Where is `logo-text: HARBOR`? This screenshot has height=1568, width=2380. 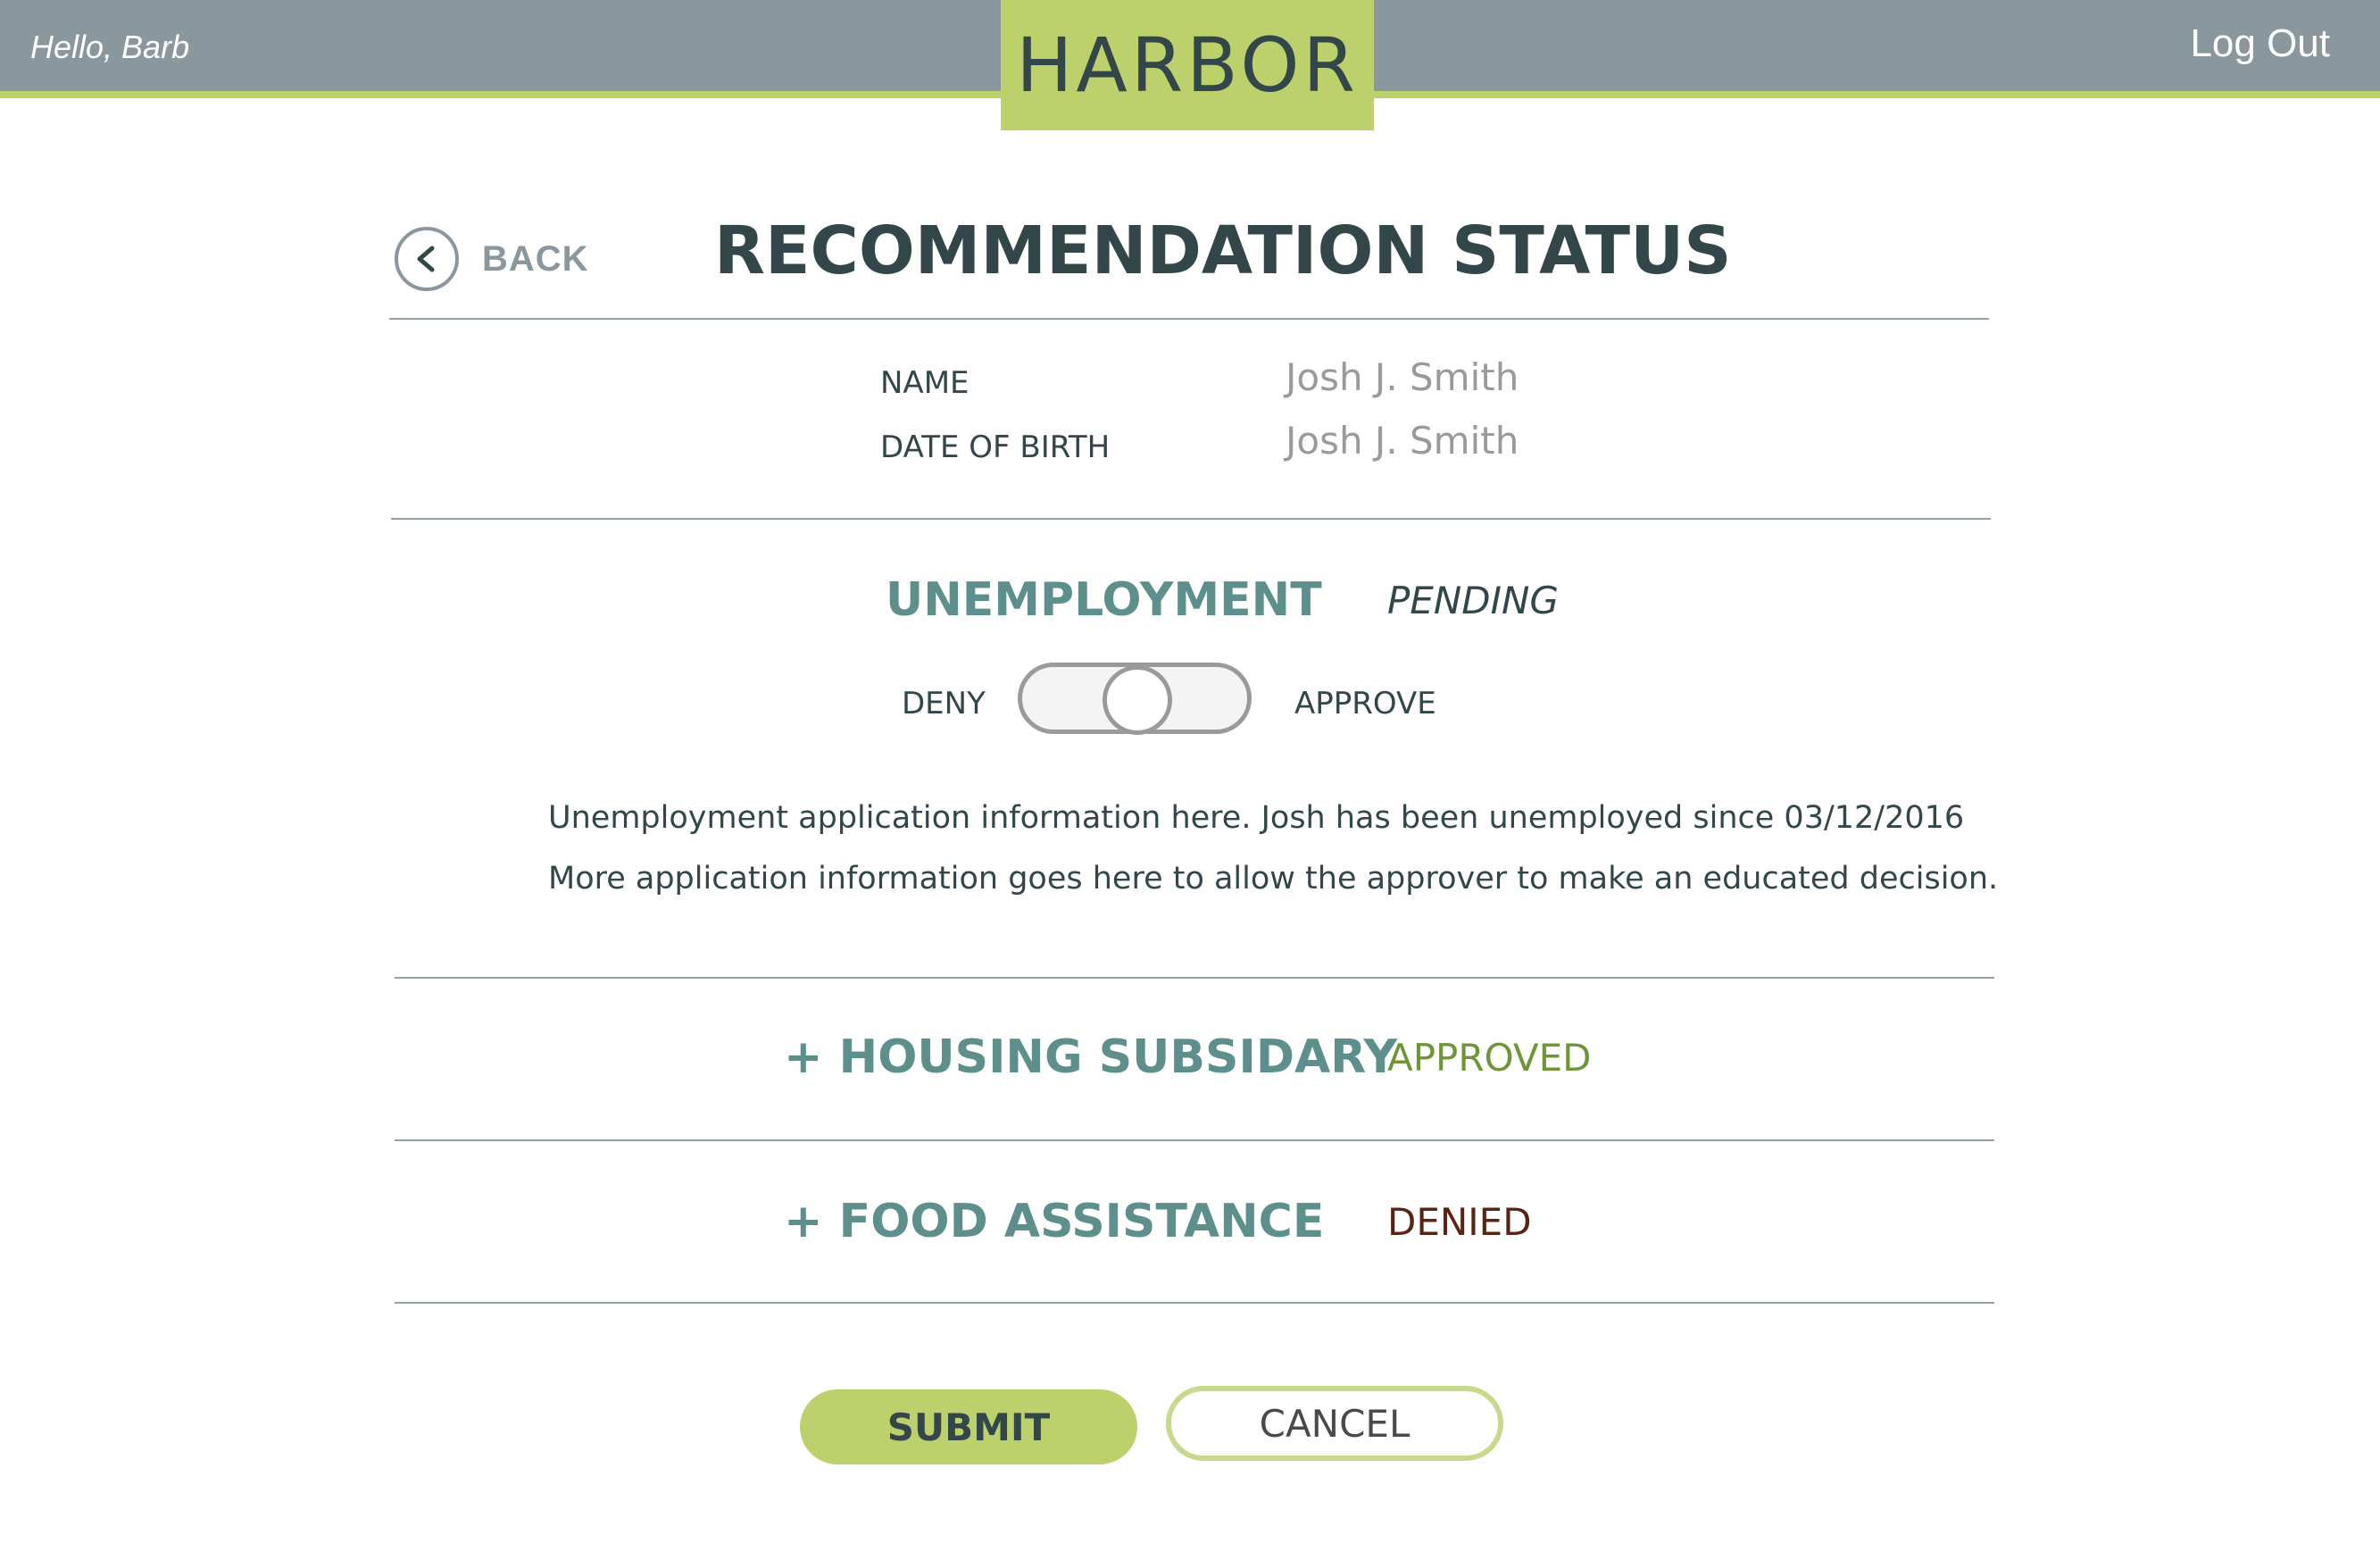 logo-text: HARBOR is located at coordinates (1187, 65).